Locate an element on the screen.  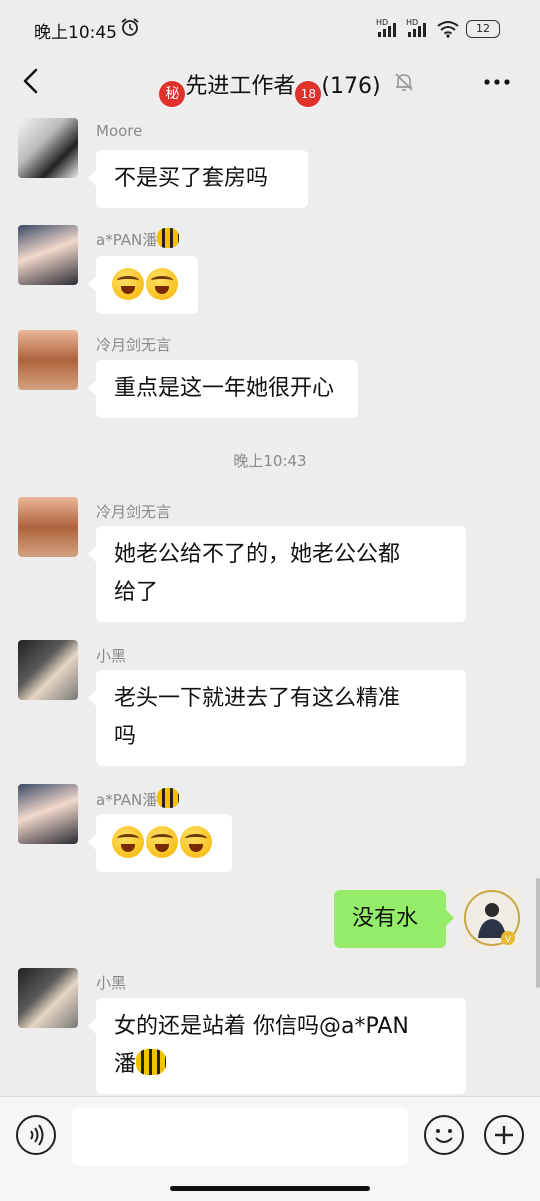
wifi-icon is located at coordinates (448, 29).